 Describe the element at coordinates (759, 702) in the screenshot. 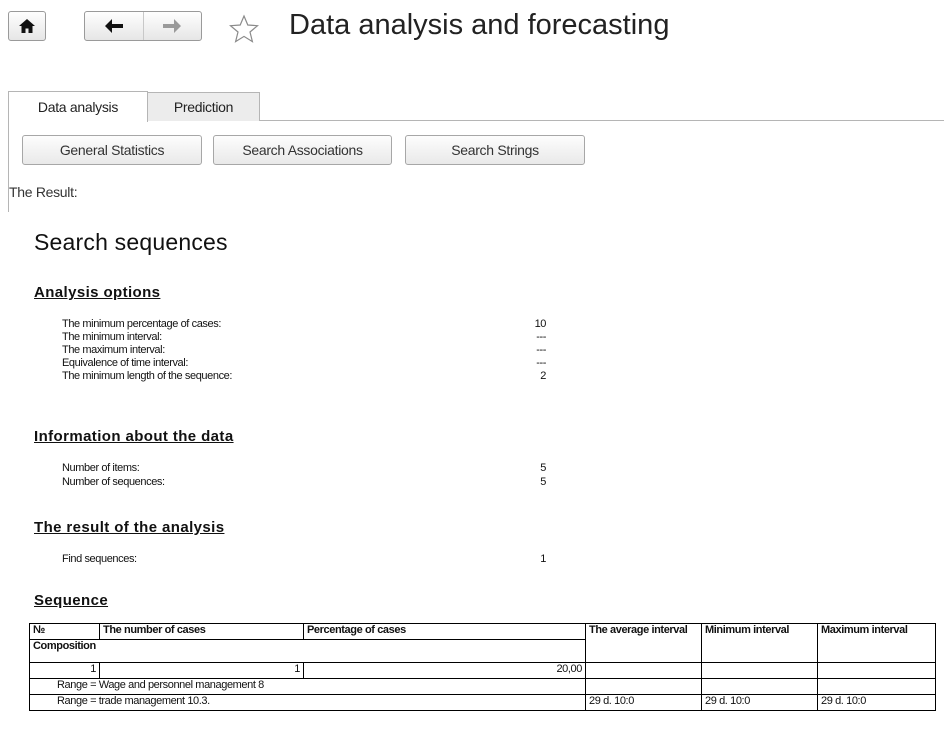

I see `cell-min: 29 d. 10:0` at that location.